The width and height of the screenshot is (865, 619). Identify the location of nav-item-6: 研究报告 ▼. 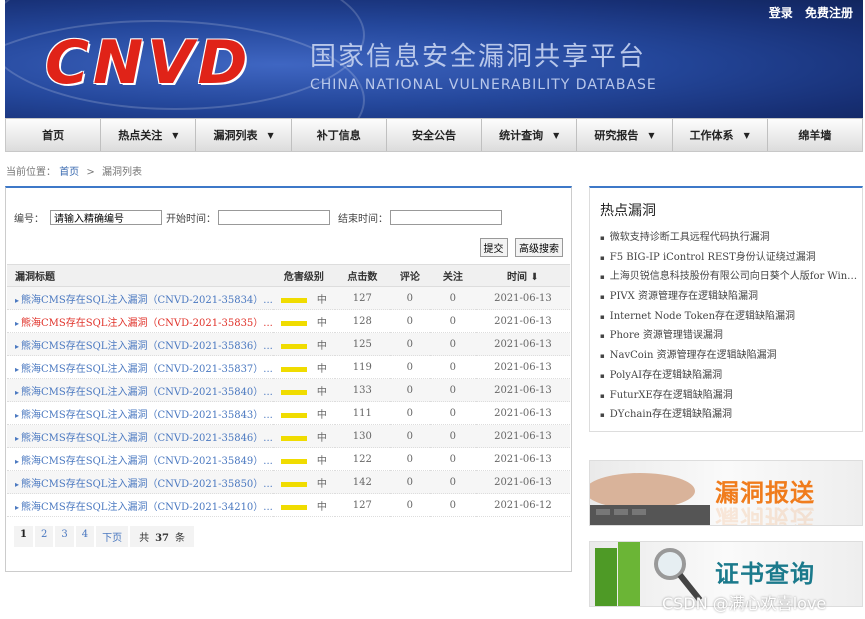
(625, 135).